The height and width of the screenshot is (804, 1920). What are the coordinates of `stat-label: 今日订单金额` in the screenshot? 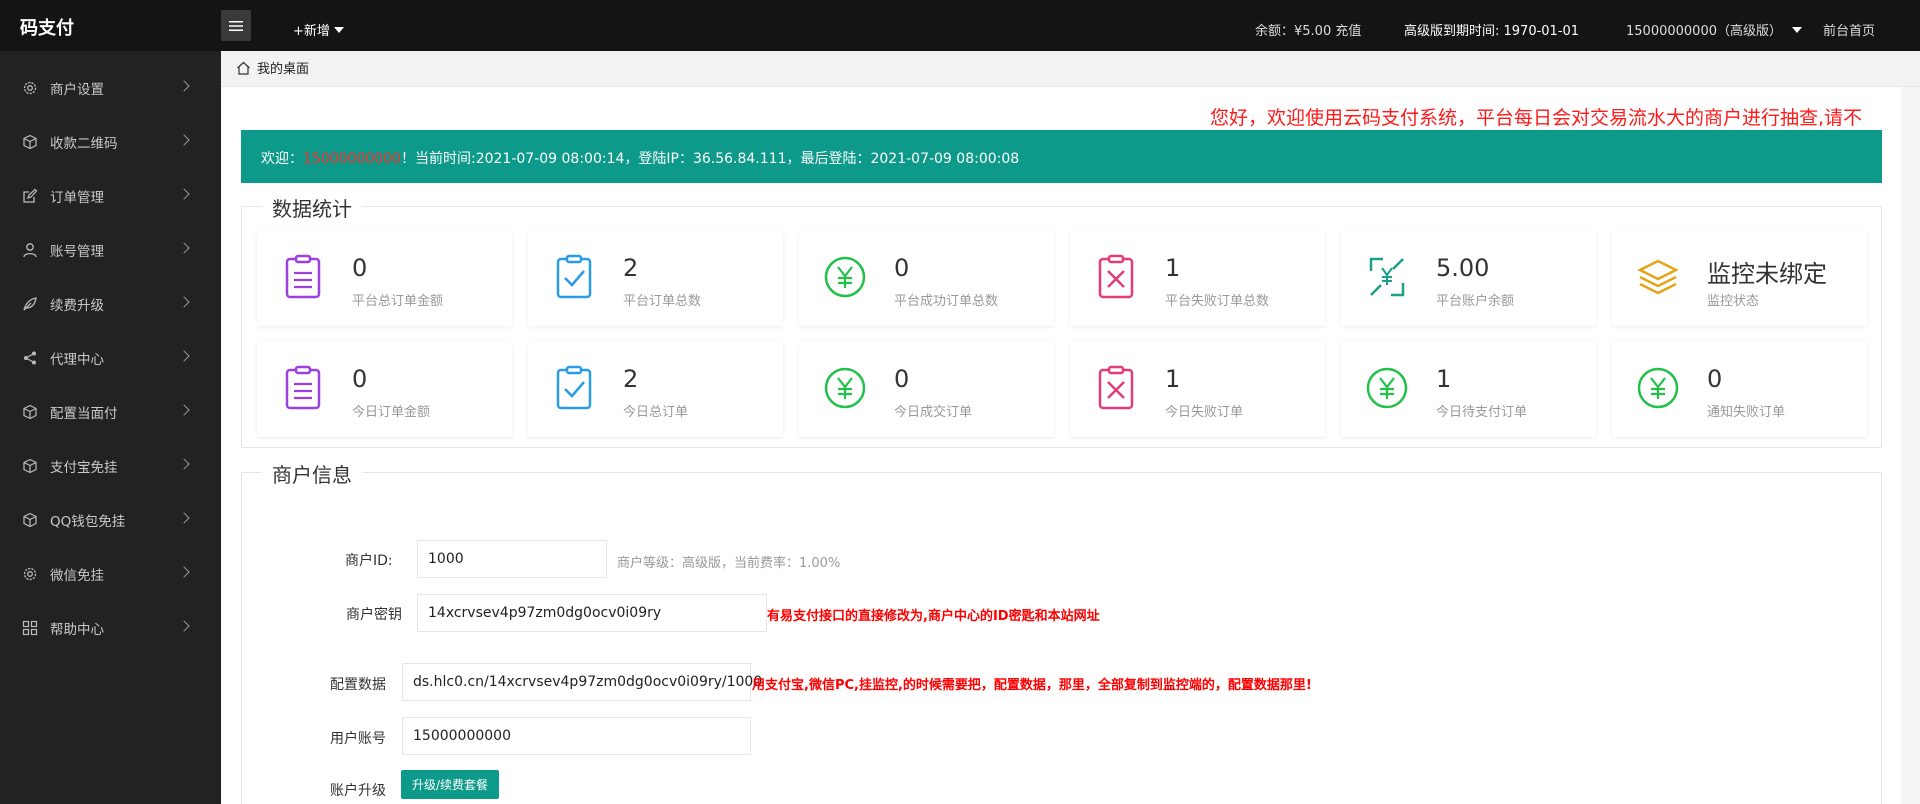 It's located at (391, 412).